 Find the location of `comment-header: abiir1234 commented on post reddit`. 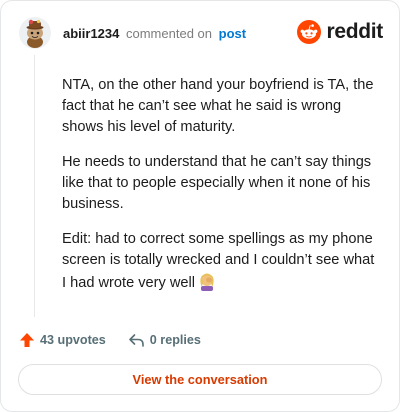

comment-header: abiir1234 commented on post reddit is located at coordinates (201, 33).